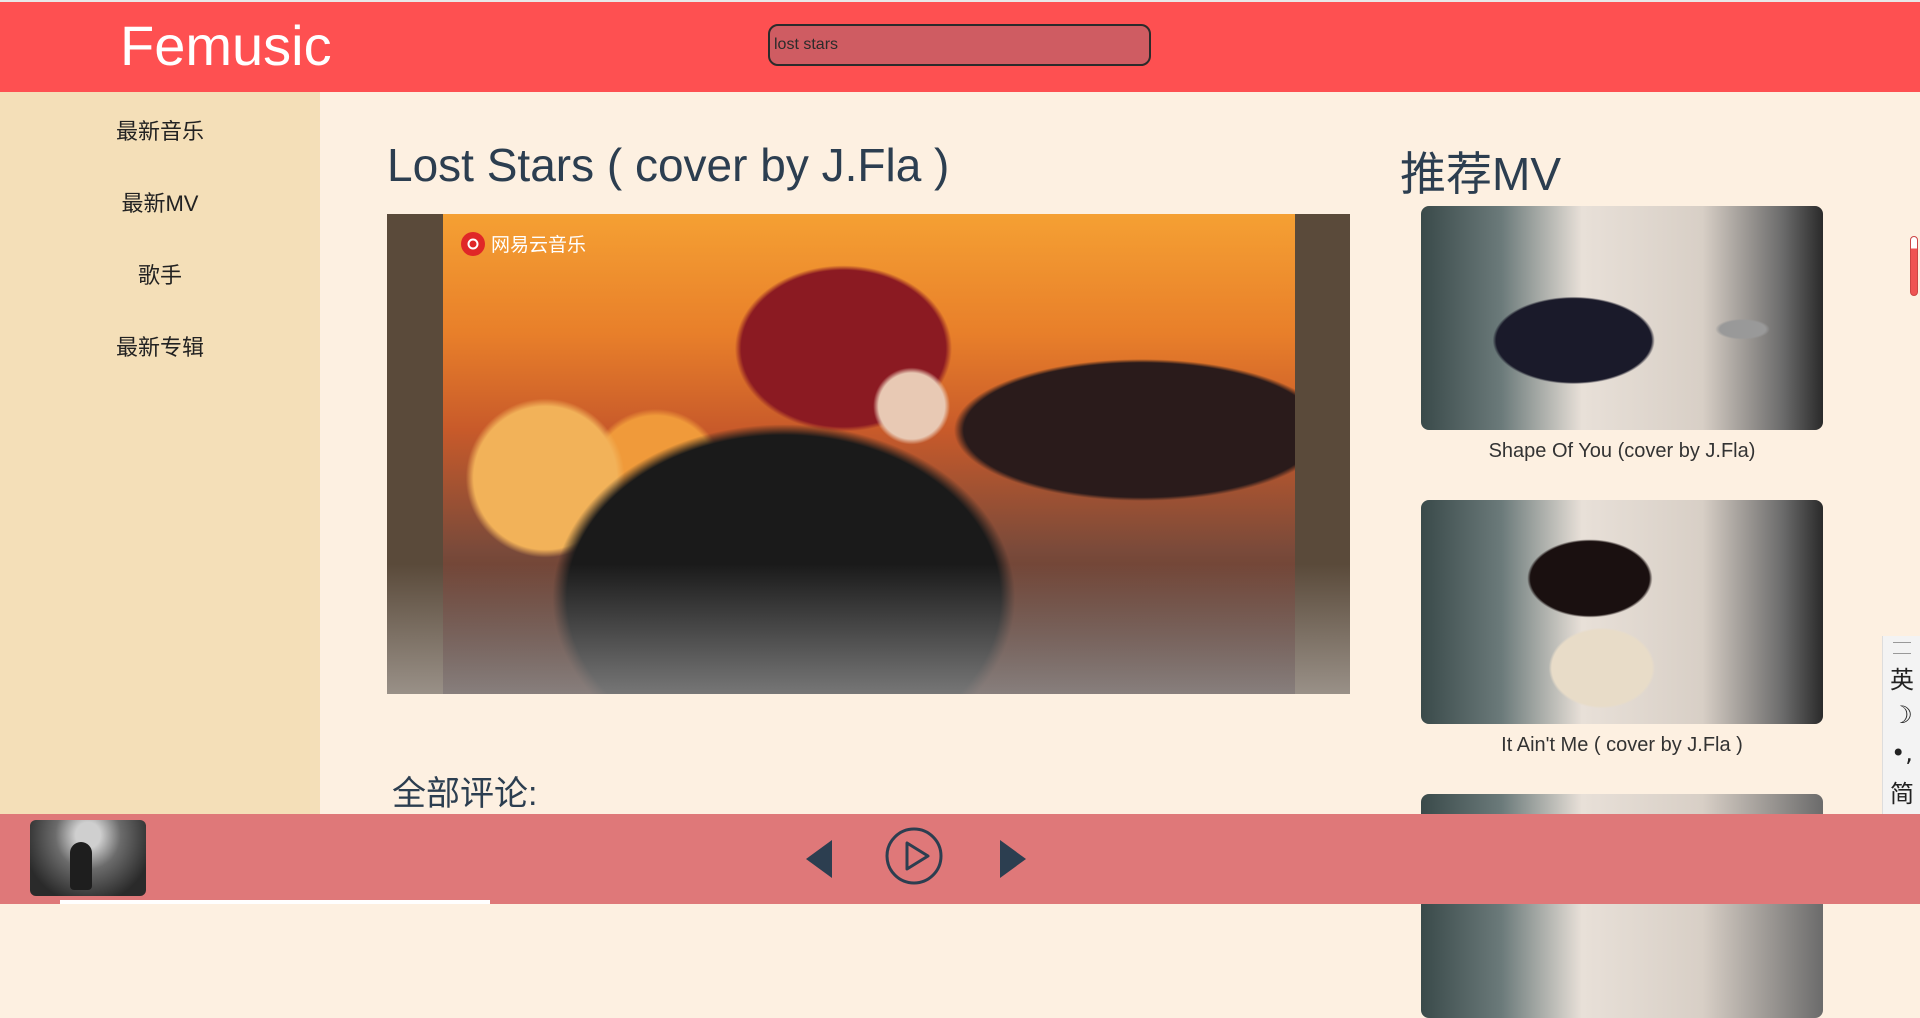  Describe the element at coordinates (819, 859) in the screenshot. I see `previous-icon` at that location.